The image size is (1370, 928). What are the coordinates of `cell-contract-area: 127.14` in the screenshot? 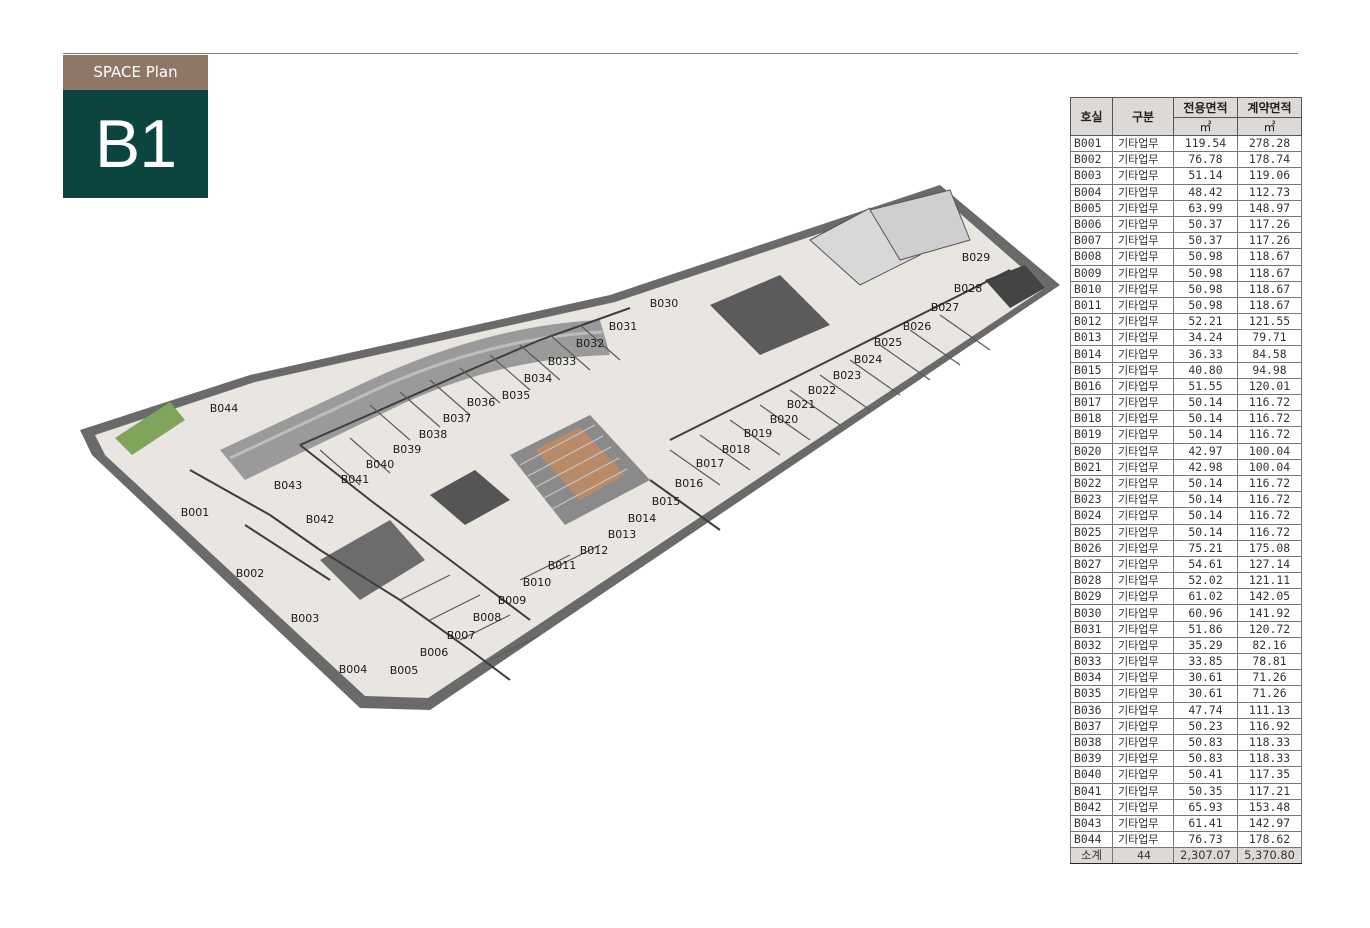 It's located at (1269, 564).